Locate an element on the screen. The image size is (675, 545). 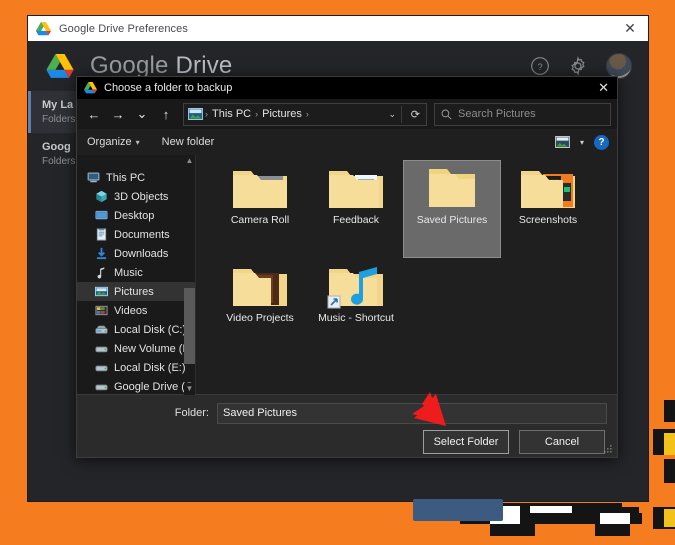
tree-item-label: Videos is located at coordinates (131, 310).